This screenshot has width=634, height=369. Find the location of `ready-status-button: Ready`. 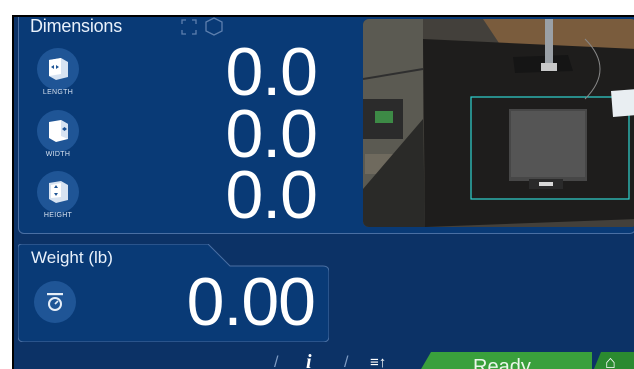

ready-status-button: Ready is located at coordinates (504, 360).